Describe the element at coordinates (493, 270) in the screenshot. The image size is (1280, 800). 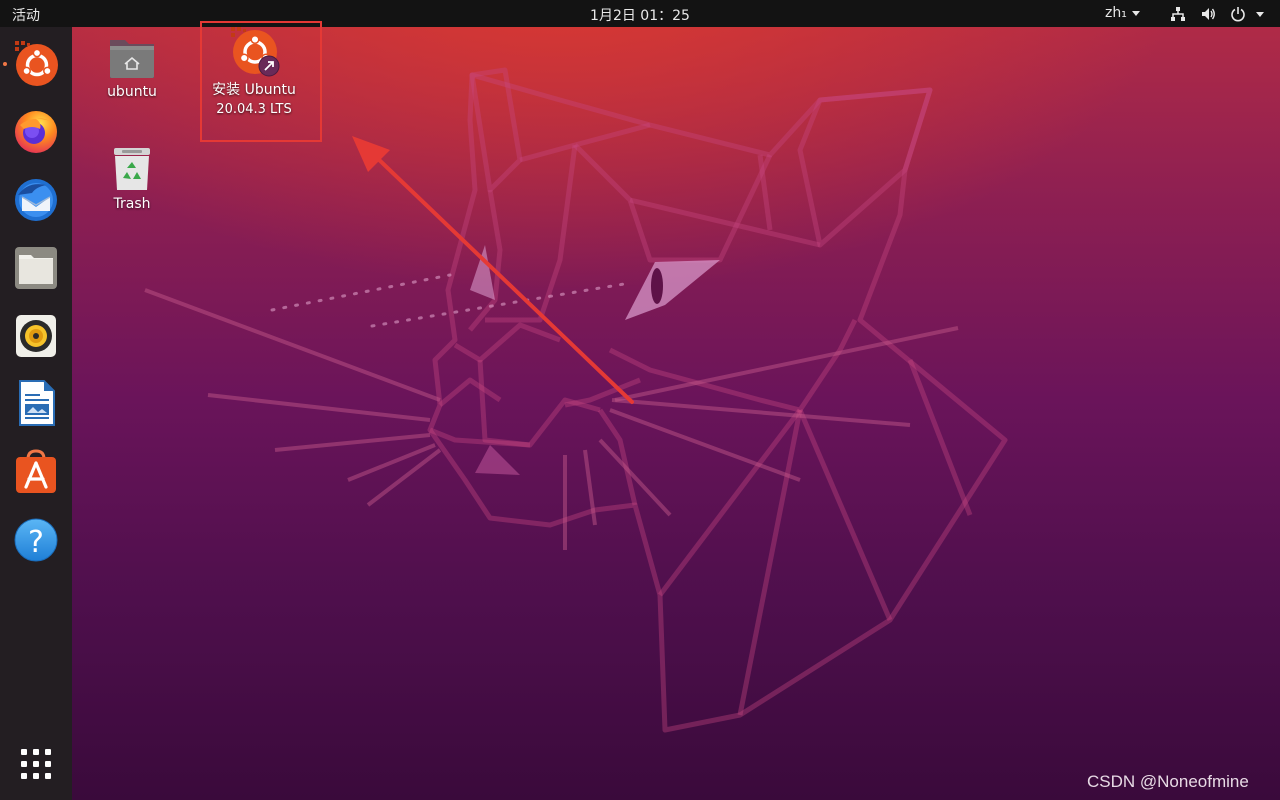
I see `annotation-arrow` at that location.